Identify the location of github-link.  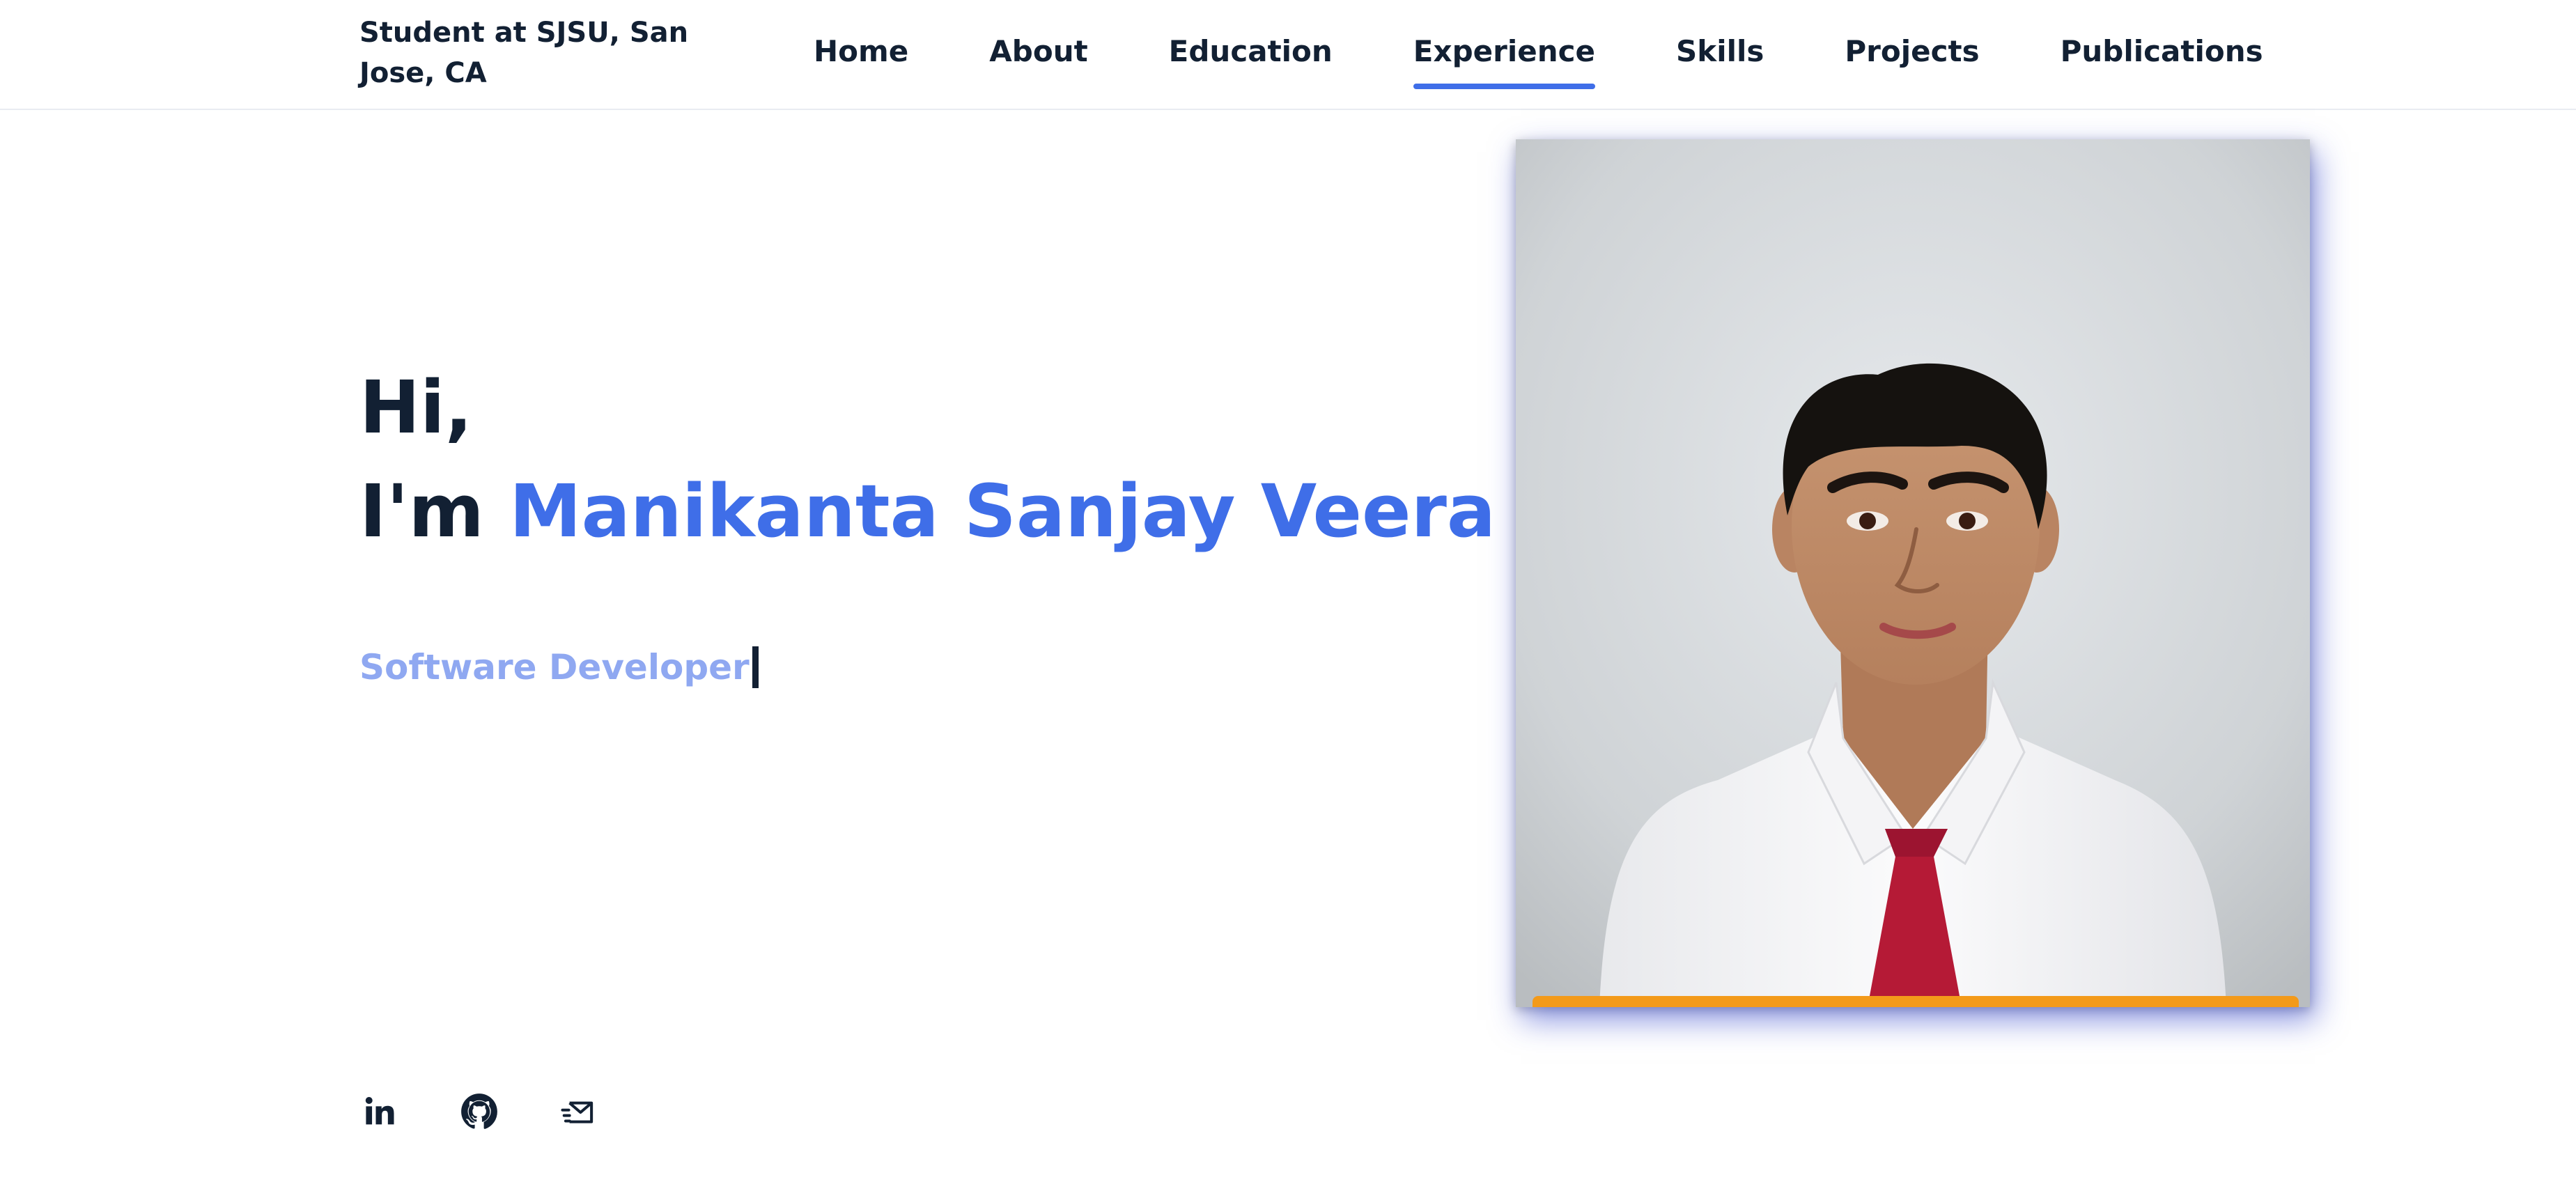
(479, 1111).